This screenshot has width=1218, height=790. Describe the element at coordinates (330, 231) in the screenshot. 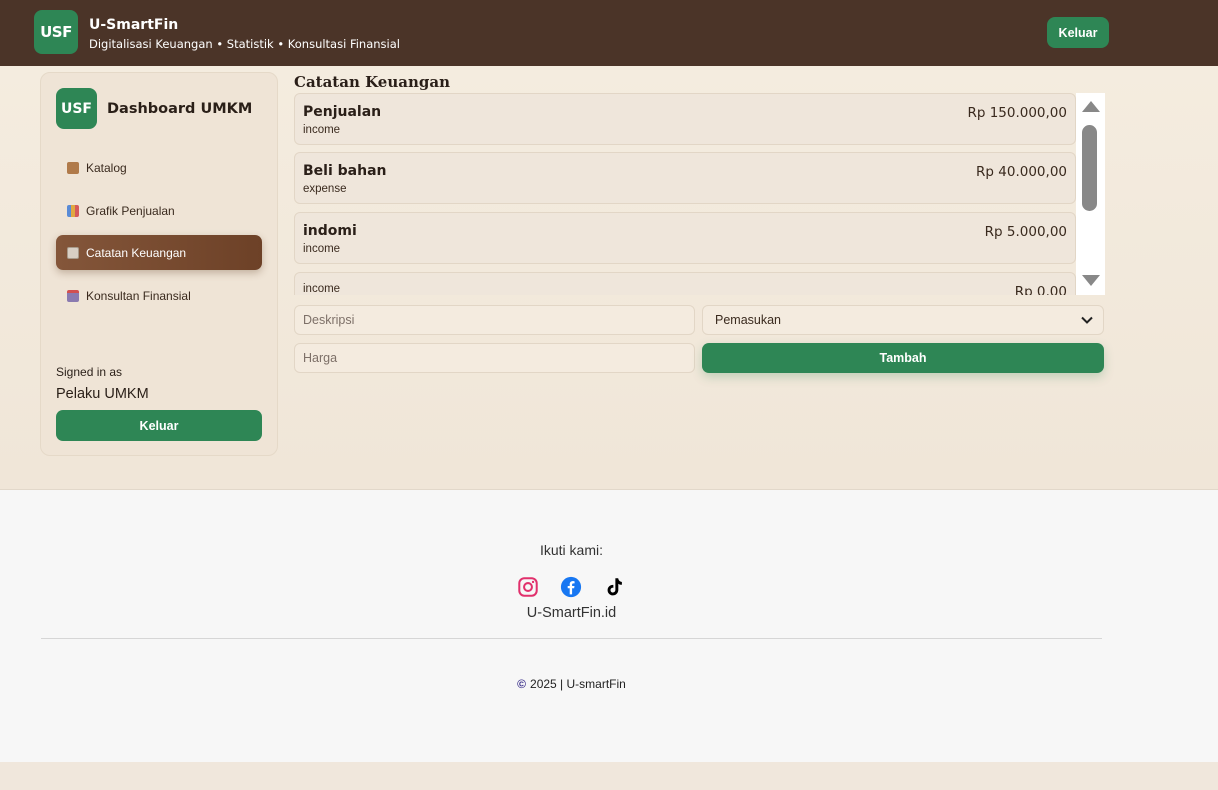

I see `record-description: indomi` at that location.